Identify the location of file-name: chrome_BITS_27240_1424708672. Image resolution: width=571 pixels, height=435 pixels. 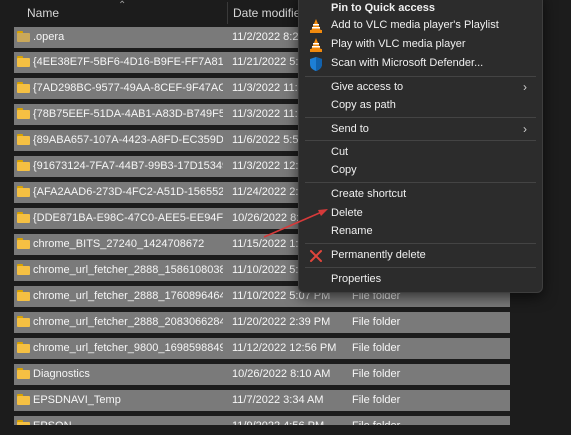
(119, 244).